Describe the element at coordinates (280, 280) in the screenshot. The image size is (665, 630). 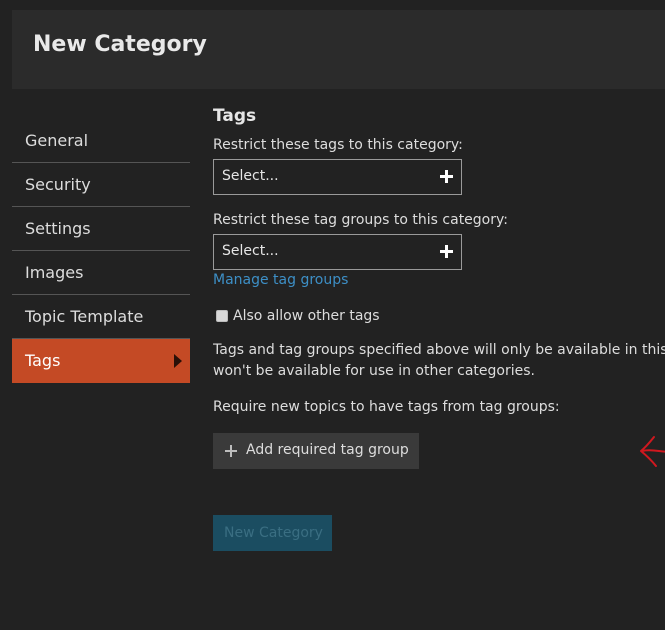
I see `manage-tag-groups-link: Manage tag groups` at that location.